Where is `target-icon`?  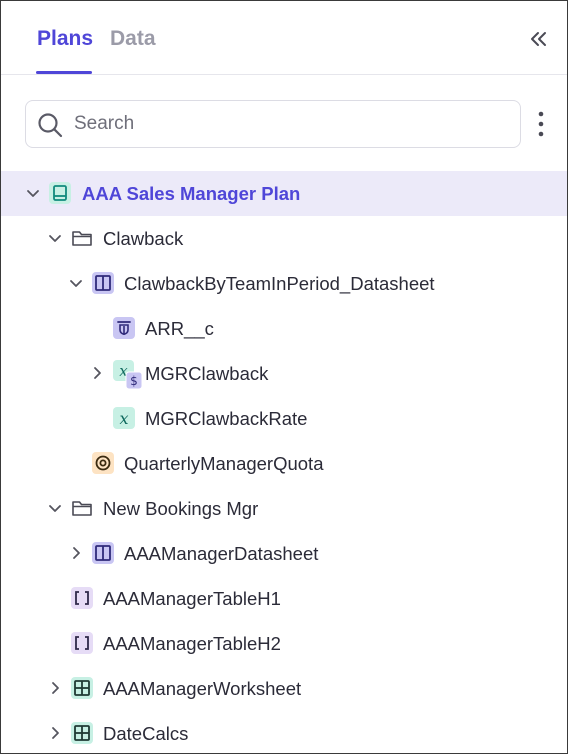
target-icon is located at coordinates (103, 463).